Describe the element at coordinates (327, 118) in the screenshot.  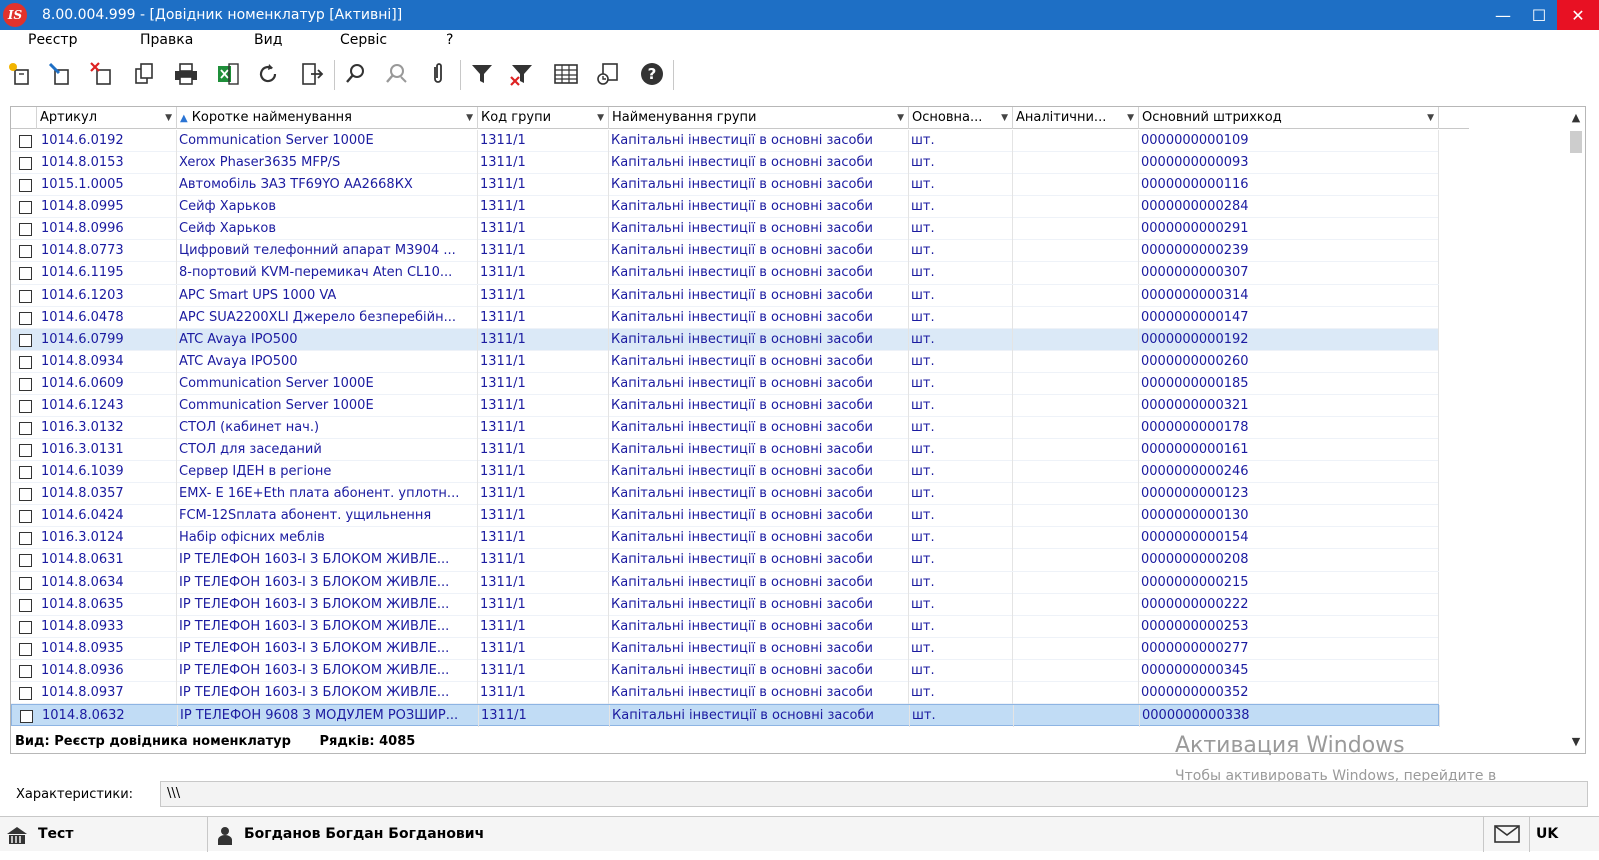
I see `header-short-name: ▲ Коротке найменування ▼` at that location.